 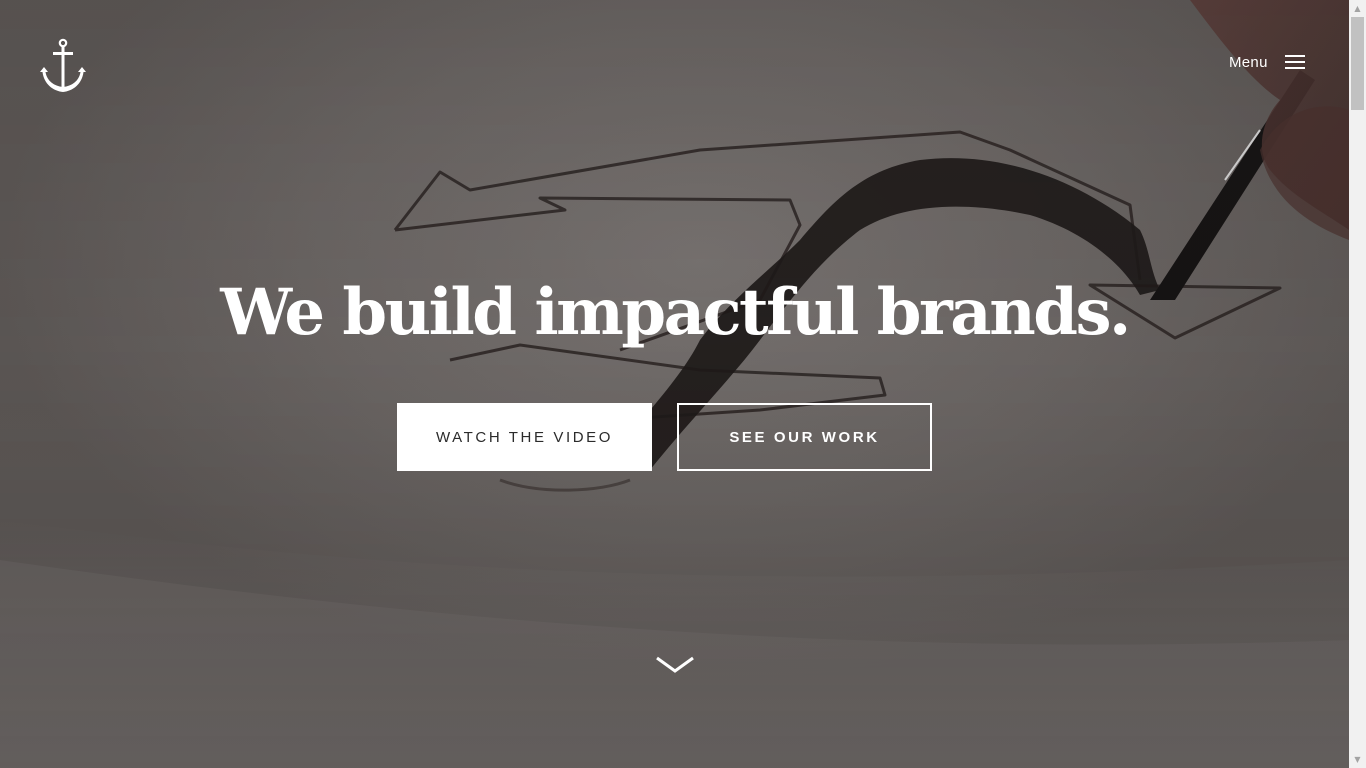 I want to click on hamburger-icon, so click(x=1294, y=62).